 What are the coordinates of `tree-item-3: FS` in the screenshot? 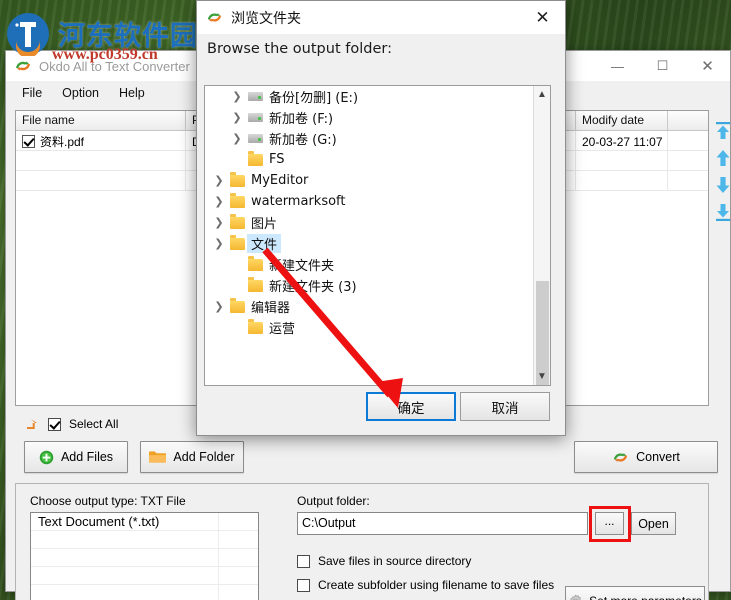 It's located at (369, 159).